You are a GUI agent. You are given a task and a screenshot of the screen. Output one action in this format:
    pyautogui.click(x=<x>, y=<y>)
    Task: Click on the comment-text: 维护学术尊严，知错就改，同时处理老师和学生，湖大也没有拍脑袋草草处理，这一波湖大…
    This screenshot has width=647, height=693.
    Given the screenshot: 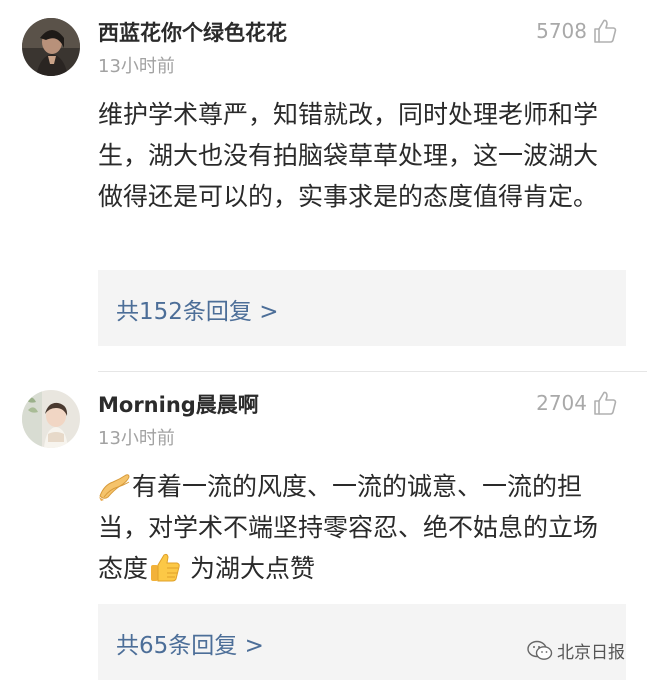 What is the action you would take?
    pyautogui.click(x=348, y=155)
    